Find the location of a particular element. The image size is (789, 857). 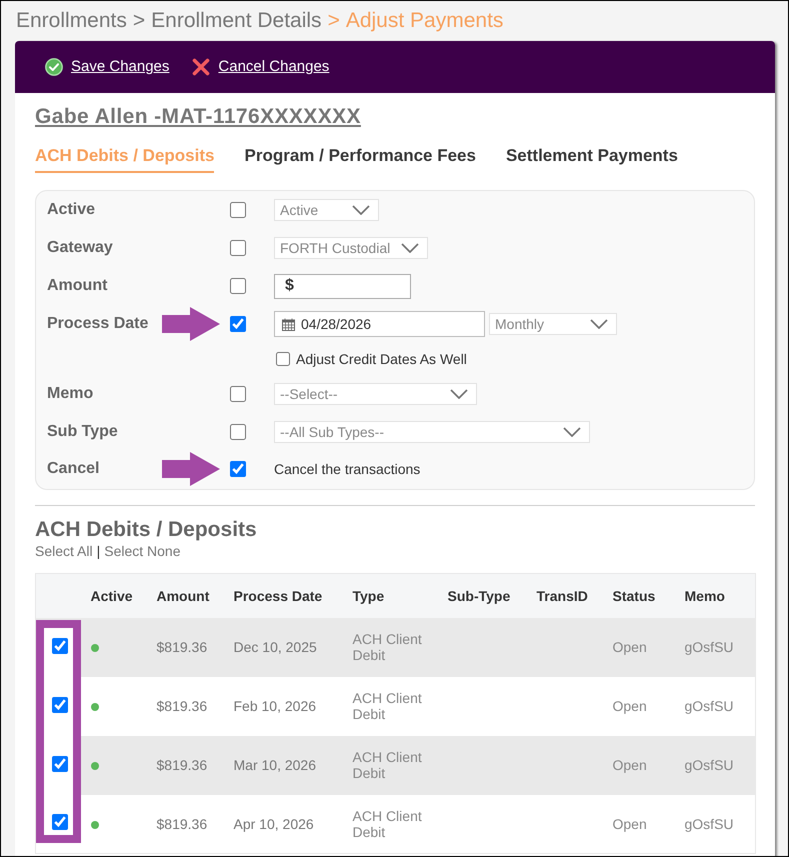

breadcrumb-link: Enrollments is located at coordinates (71, 21).